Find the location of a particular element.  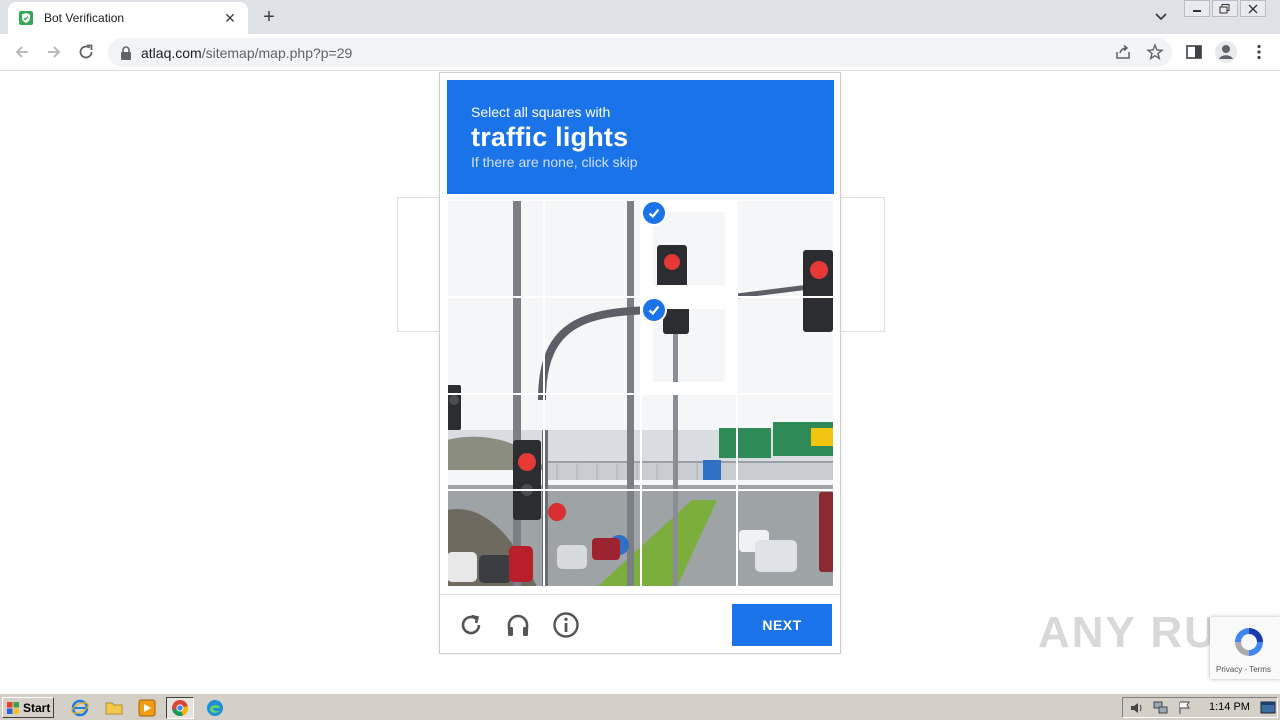

share-icon is located at coordinates (1123, 52).